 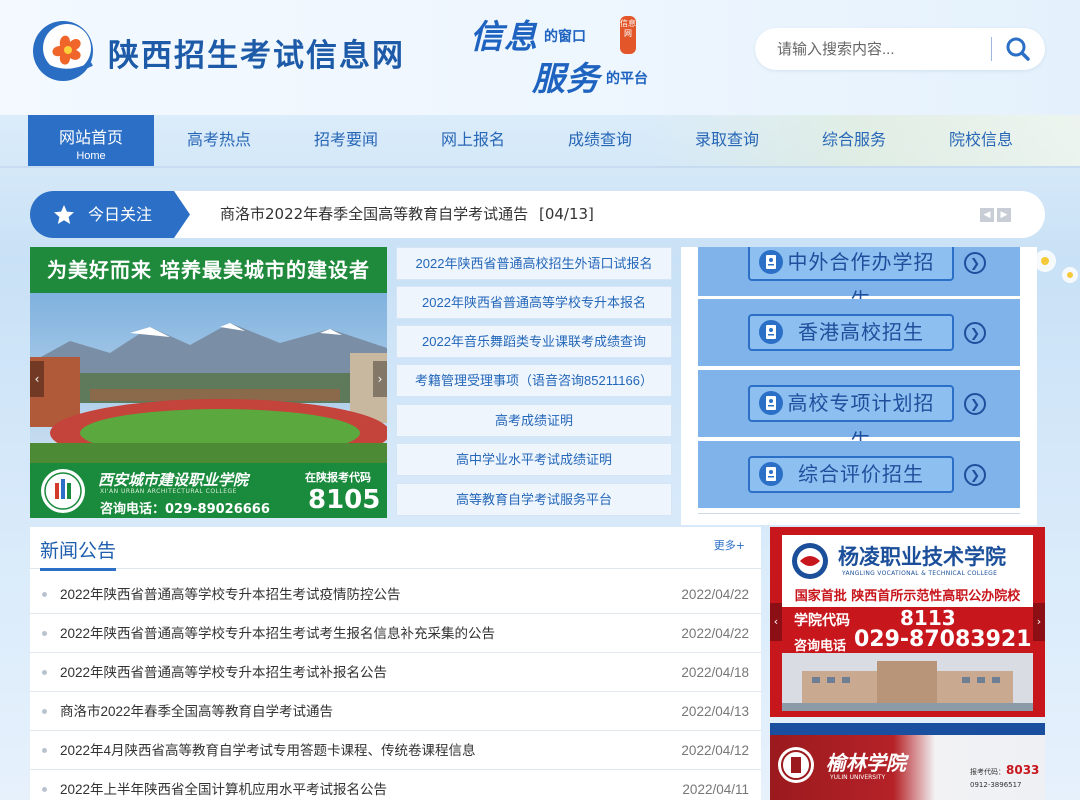 I want to click on quick-link: 2022年陕西省普通高校招生外语口试报名, so click(x=534, y=263).